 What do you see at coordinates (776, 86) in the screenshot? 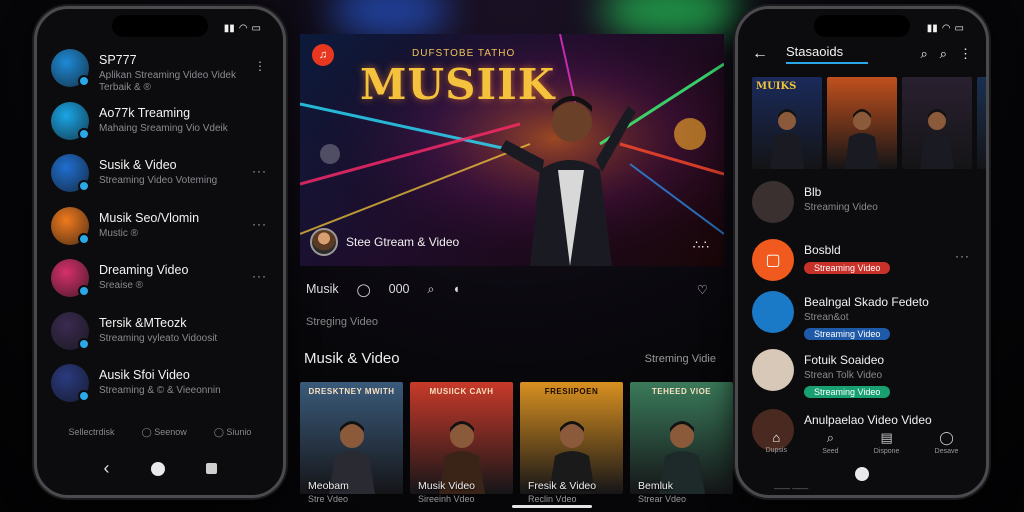
I see `thumb-caption: MUIKS` at bounding box center [776, 86].